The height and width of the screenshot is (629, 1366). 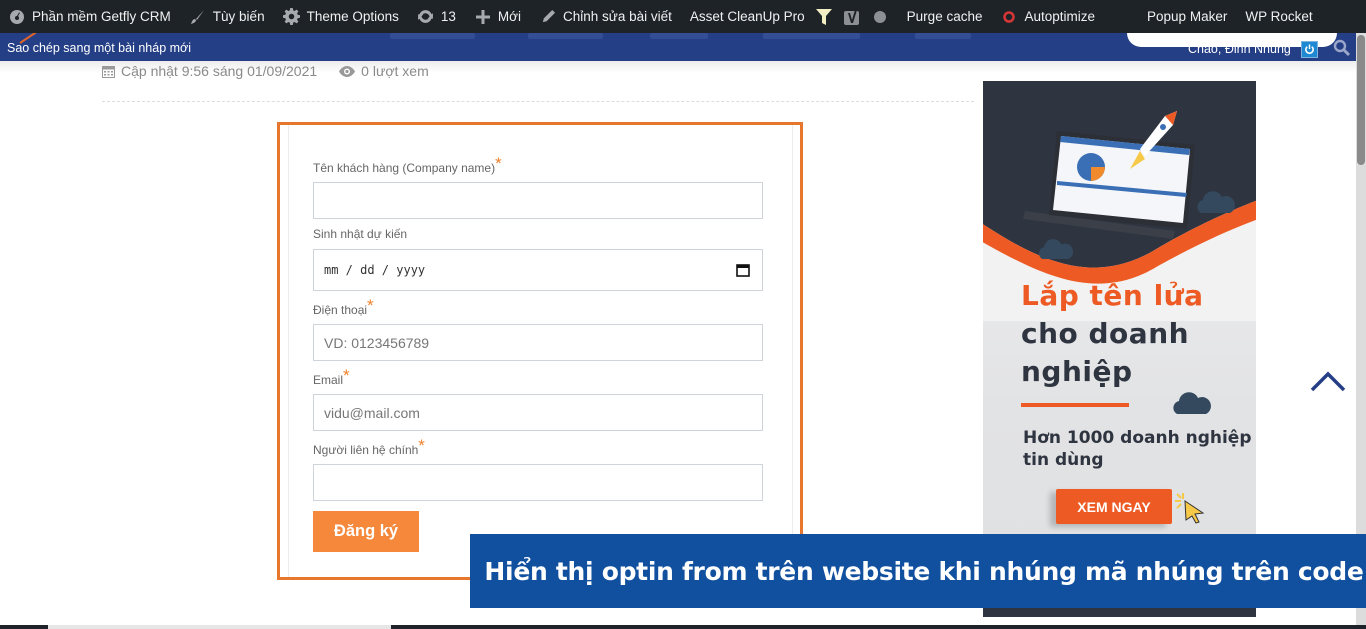 I want to click on admin-bar-asset-cleanup-label: Asset CleanUp Pro, so click(x=747, y=16).